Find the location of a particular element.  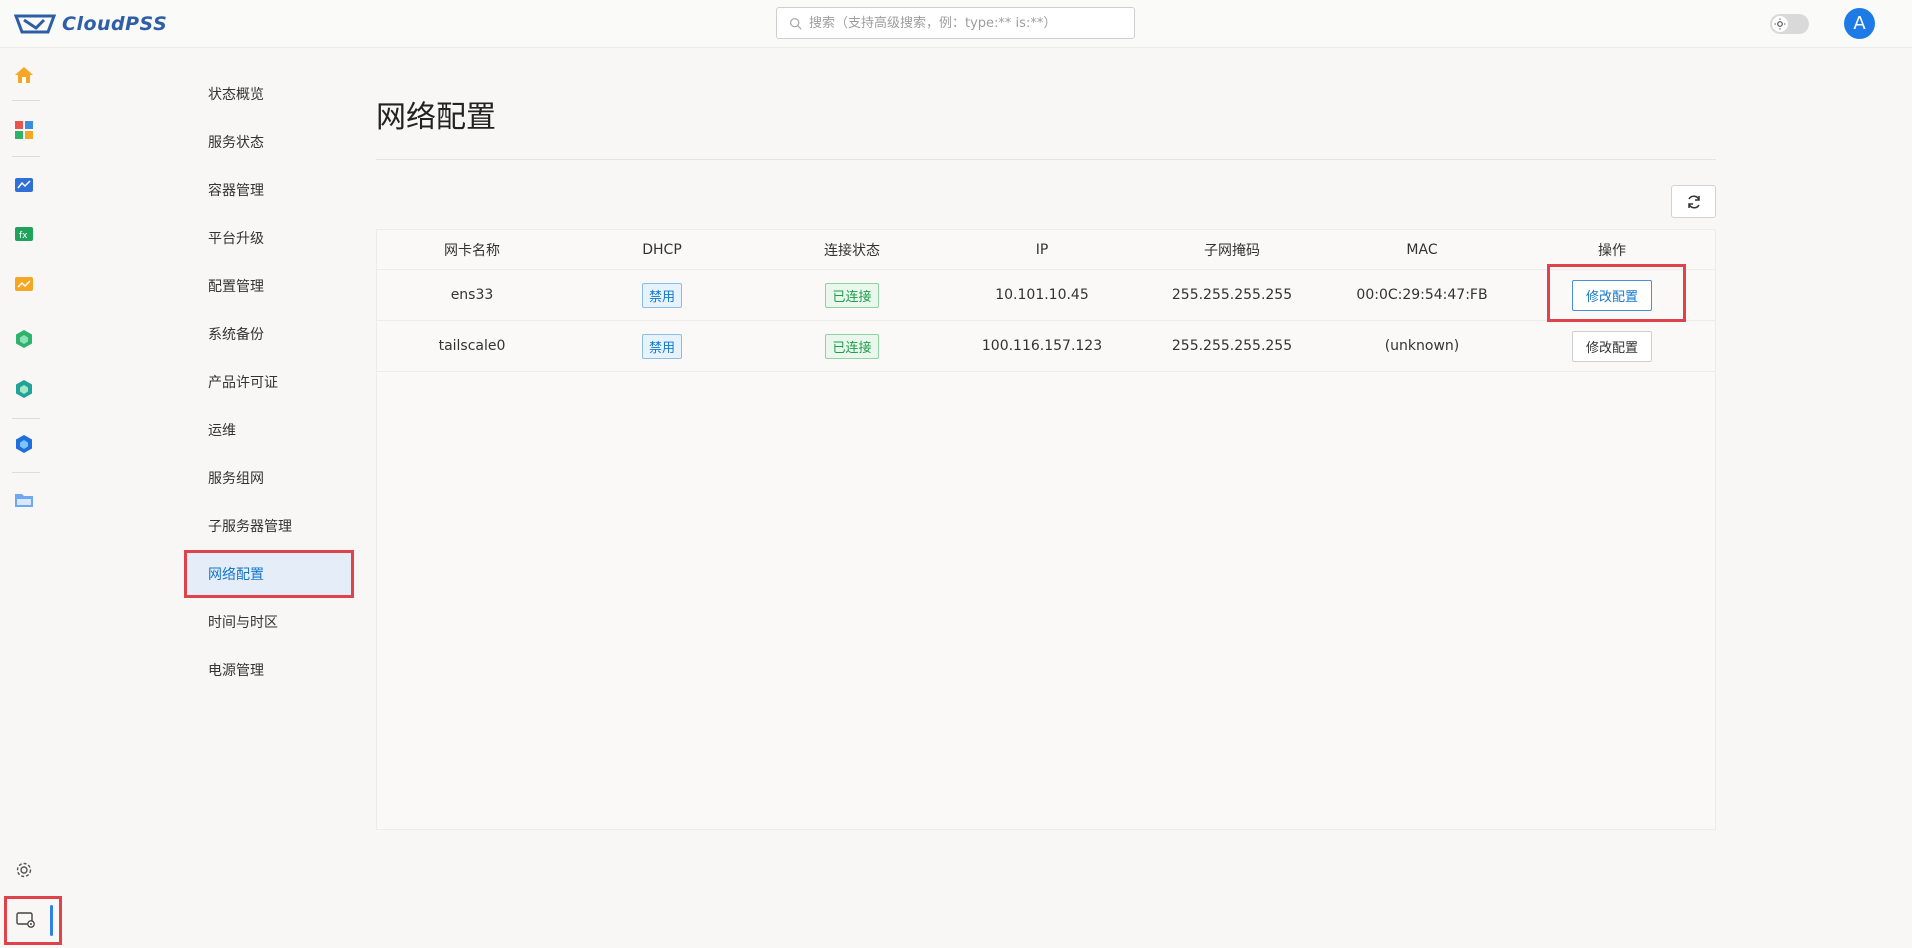

top-bar: CloudPSS A is located at coordinates (956, 24).